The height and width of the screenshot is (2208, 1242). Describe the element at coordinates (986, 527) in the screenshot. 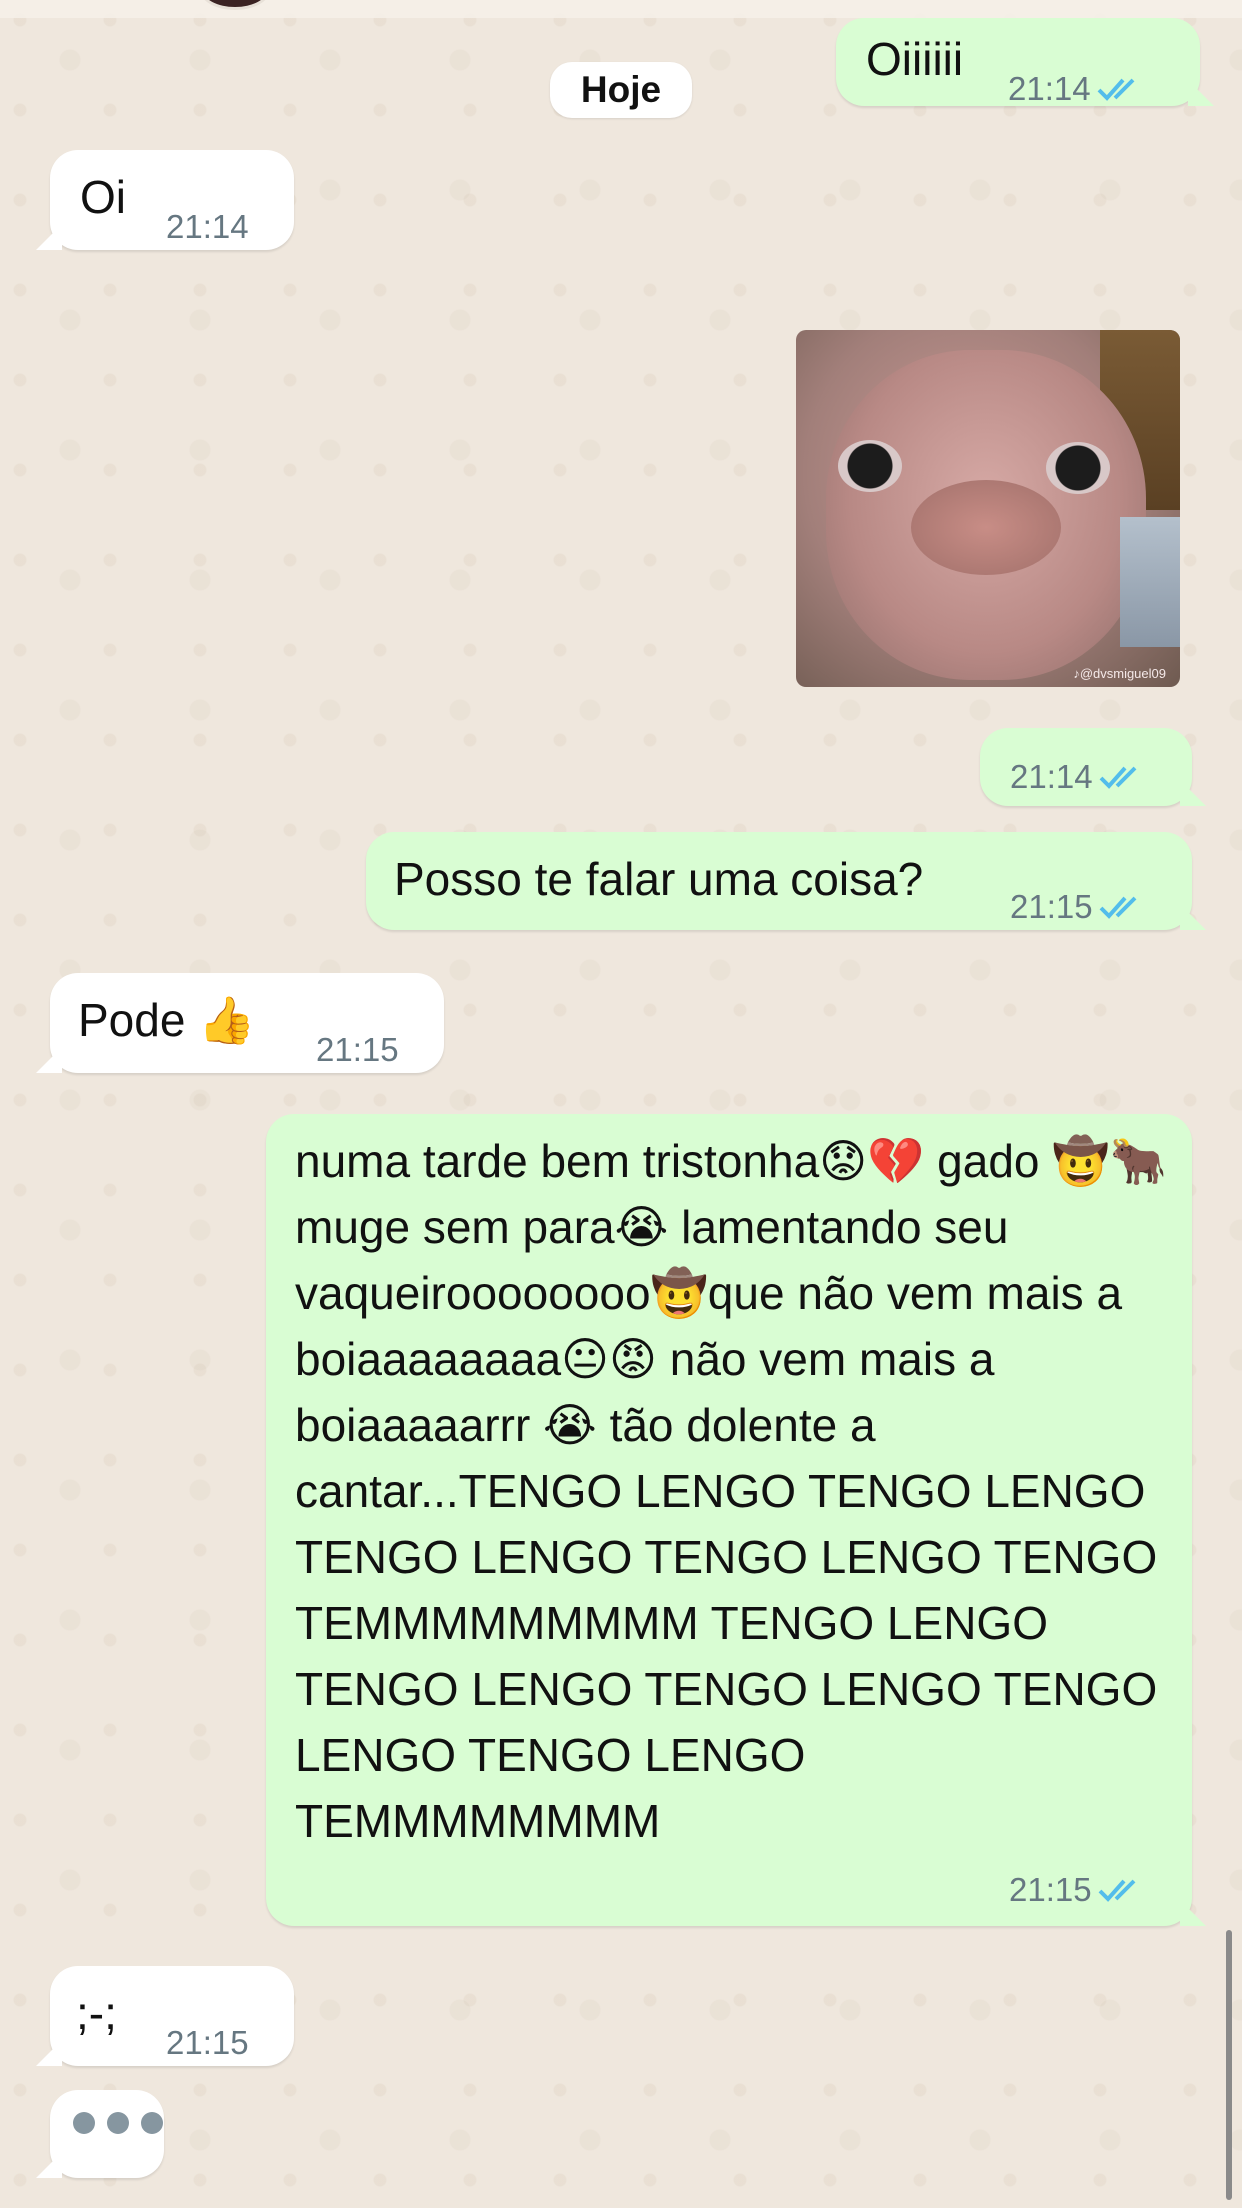

I see `photo-nose` at that location.